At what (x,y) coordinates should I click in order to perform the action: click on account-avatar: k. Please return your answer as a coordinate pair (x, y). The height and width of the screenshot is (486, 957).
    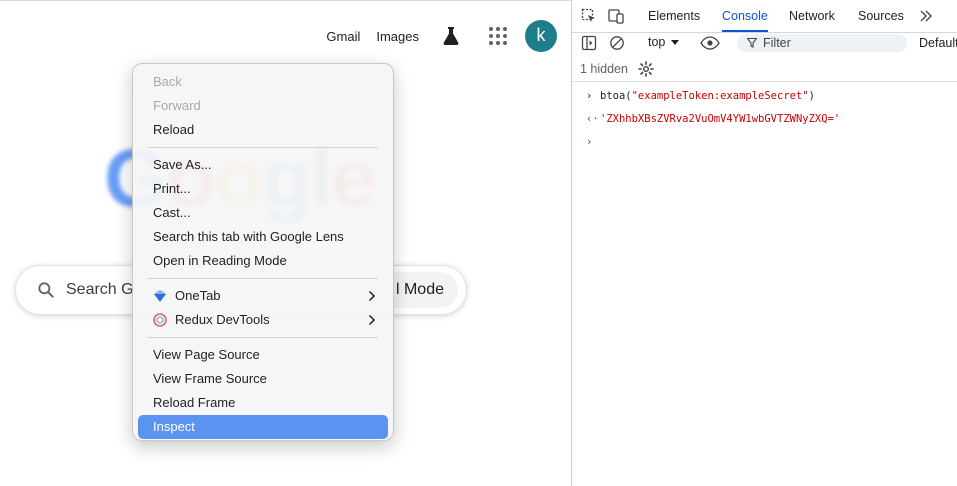
    Looking at the image, I should click on (541, 36).